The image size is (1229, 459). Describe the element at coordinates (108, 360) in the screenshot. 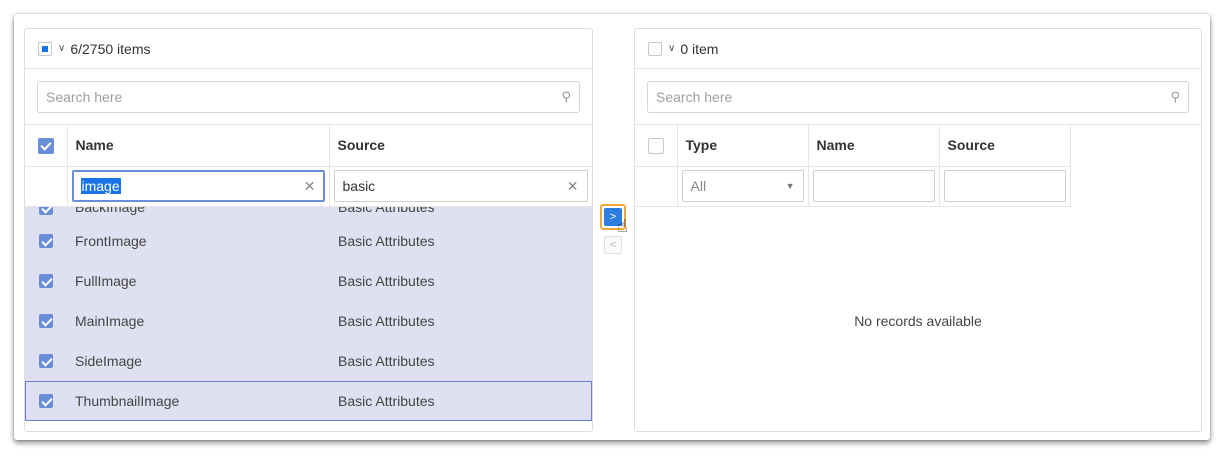

I see `row-name: SideImage` at that location.